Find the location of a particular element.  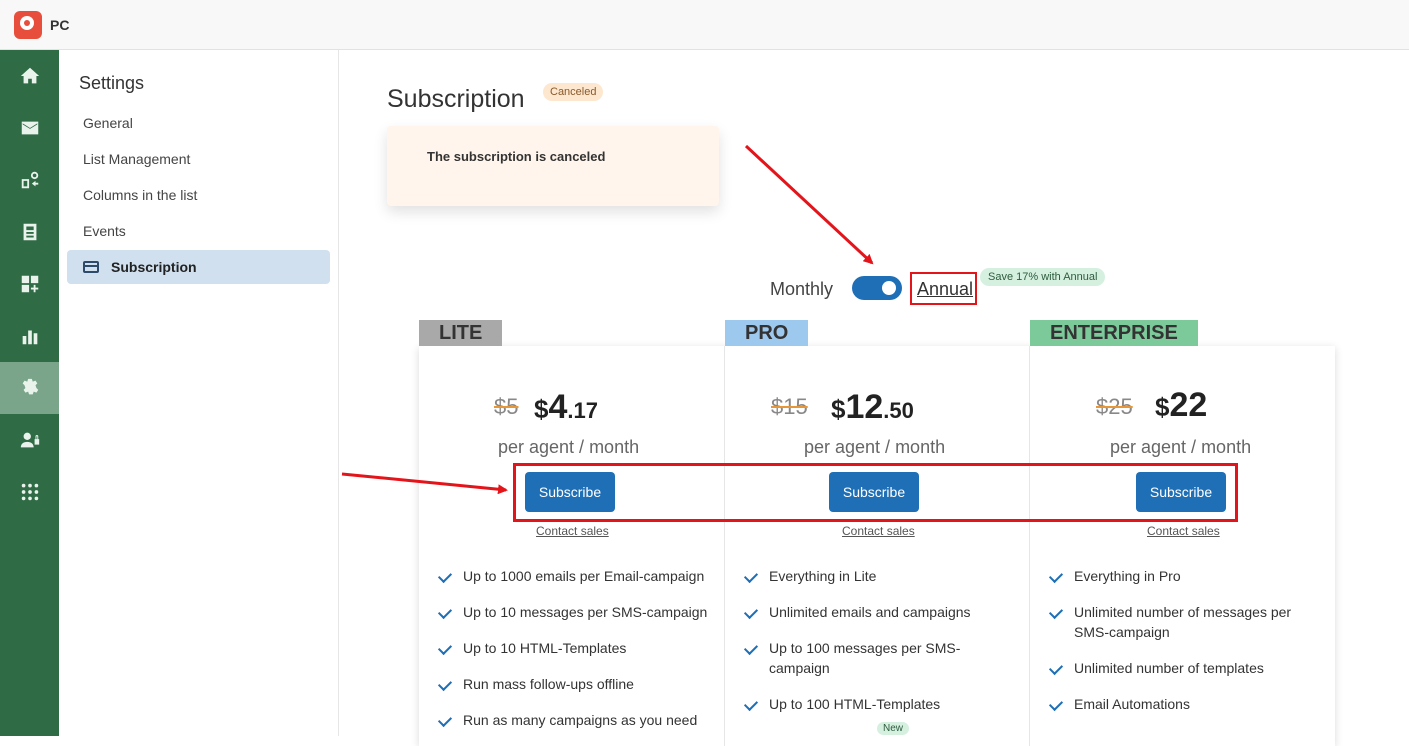

old-price: $15 is located at coordinates (789, 406).